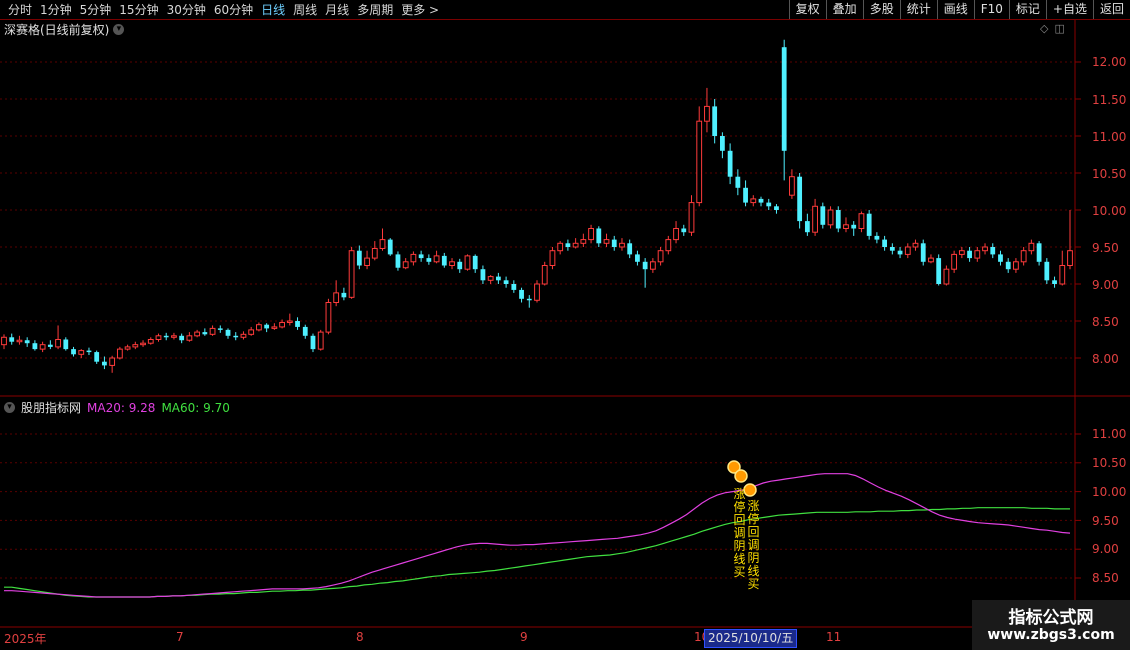 The width and height of the screenshot is (1130, 650). Describe the element at coordinates (1059, 28) in the screenshot. I see `panel-toggle-icon: ◫` at that location.